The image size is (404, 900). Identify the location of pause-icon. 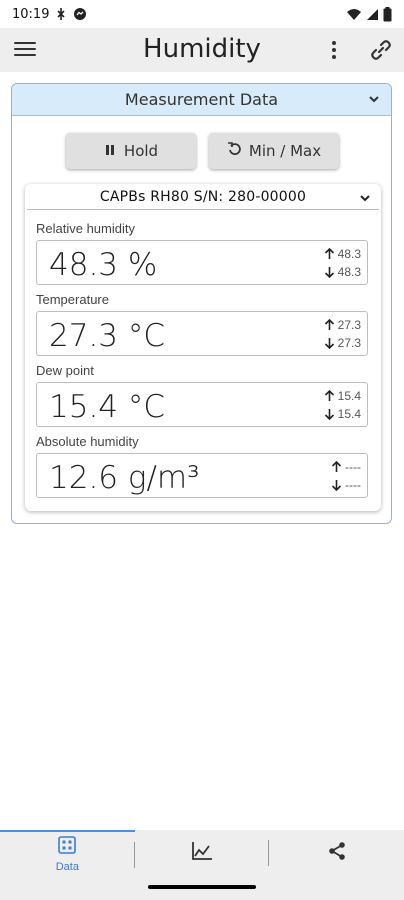
(110, 151).